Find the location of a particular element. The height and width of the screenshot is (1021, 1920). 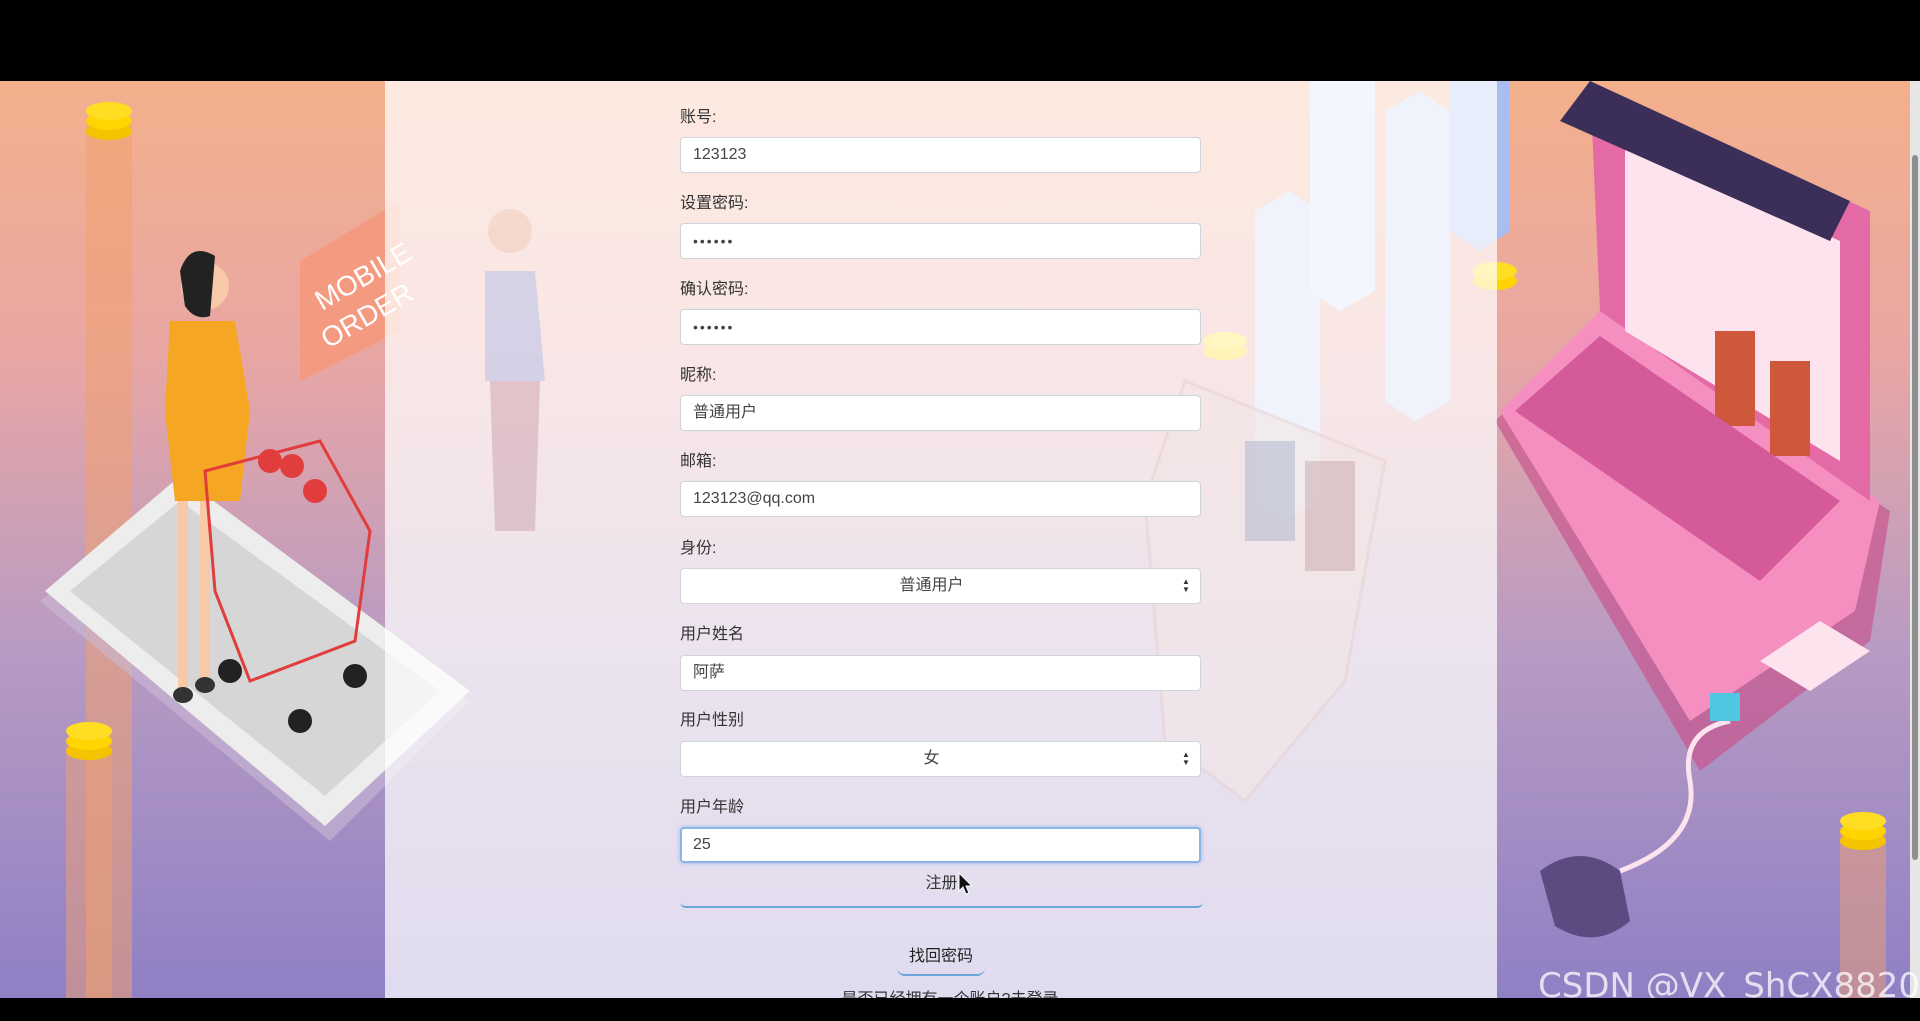

forgot-password-link: 找回密码 is located at coordinates (941, 960).